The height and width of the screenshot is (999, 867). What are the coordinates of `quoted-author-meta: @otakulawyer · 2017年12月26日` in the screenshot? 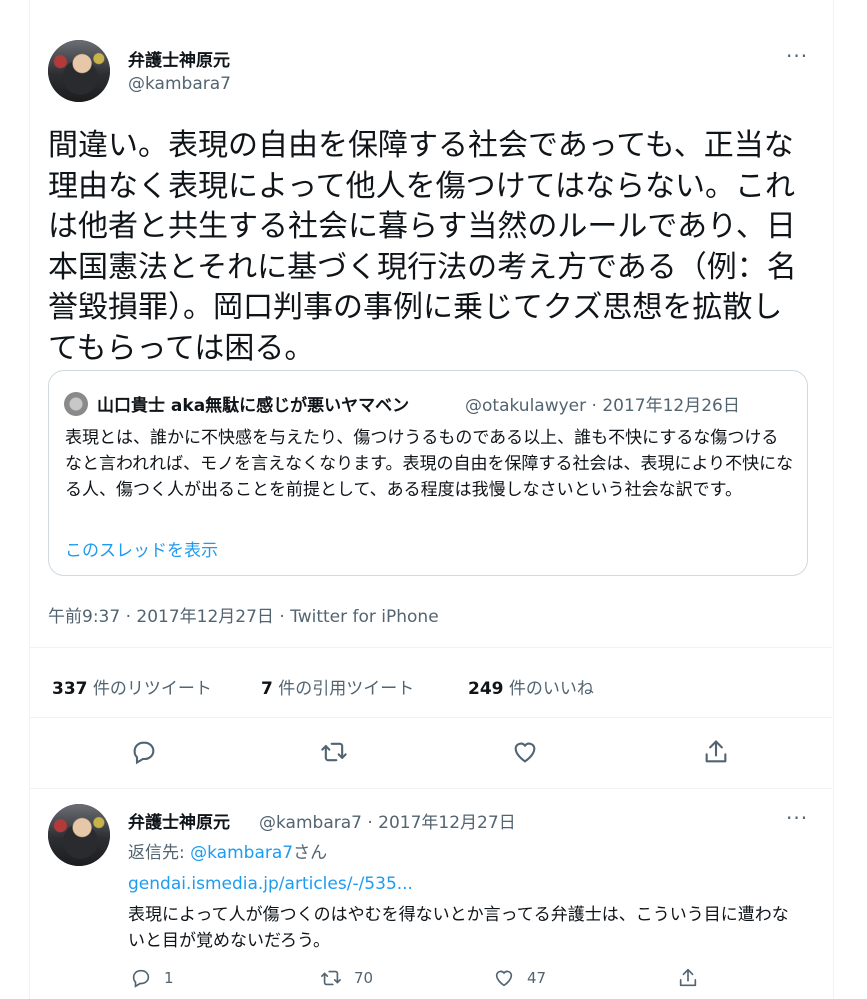 It's located at (602, 406).